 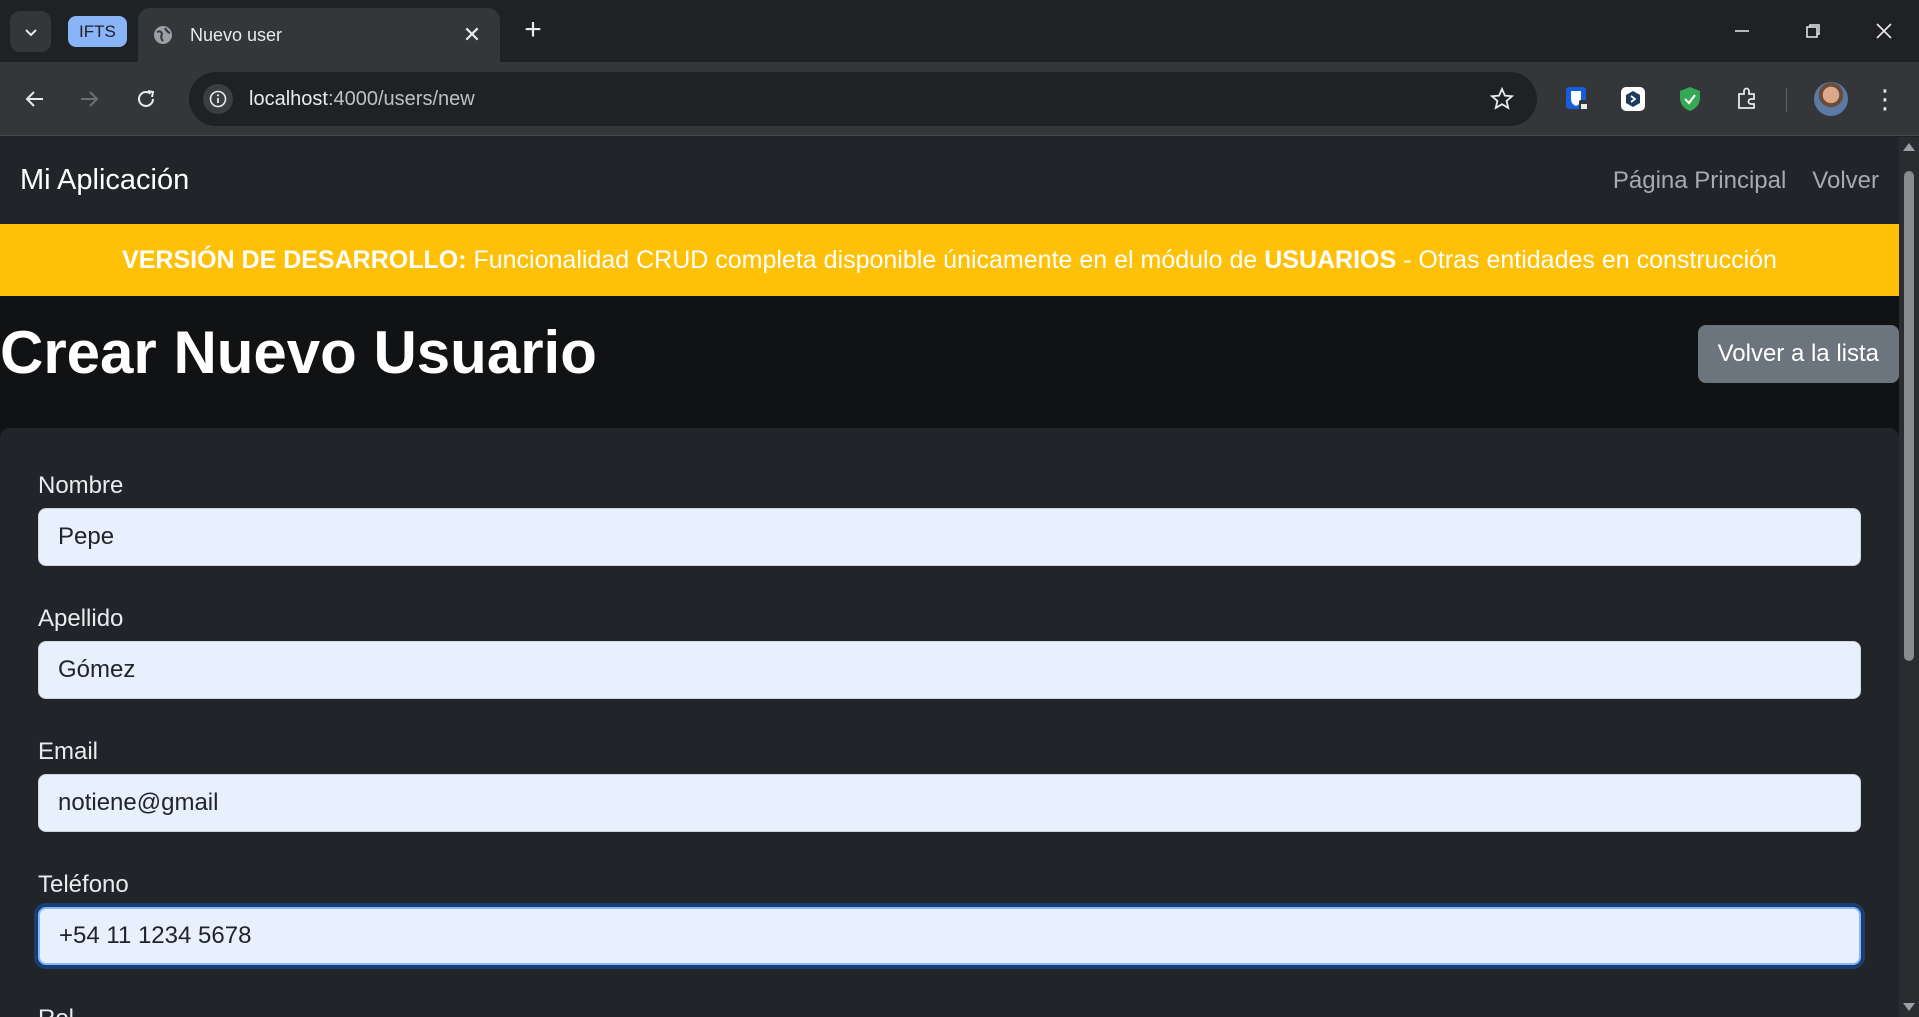 I want to click on more-menu-icon: ⋮, so click(x=1885, y=99).